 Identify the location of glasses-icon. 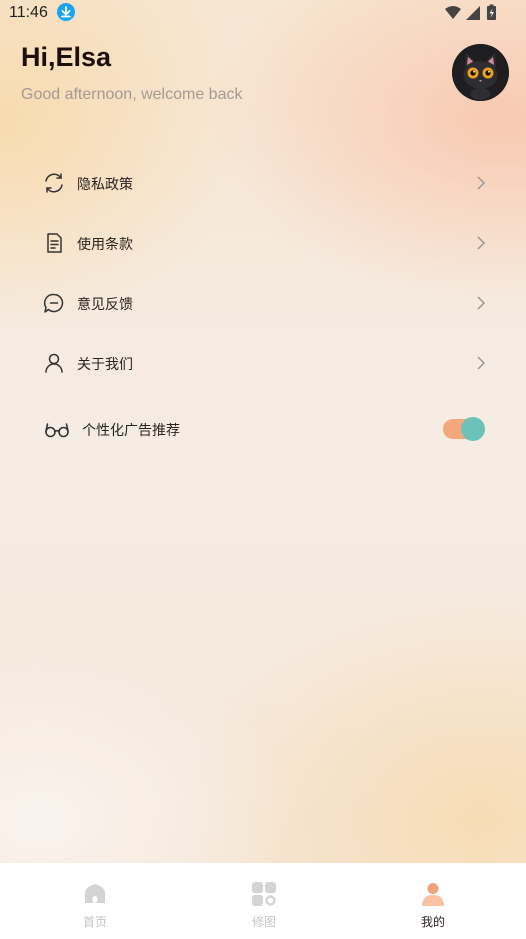
(57, 429).